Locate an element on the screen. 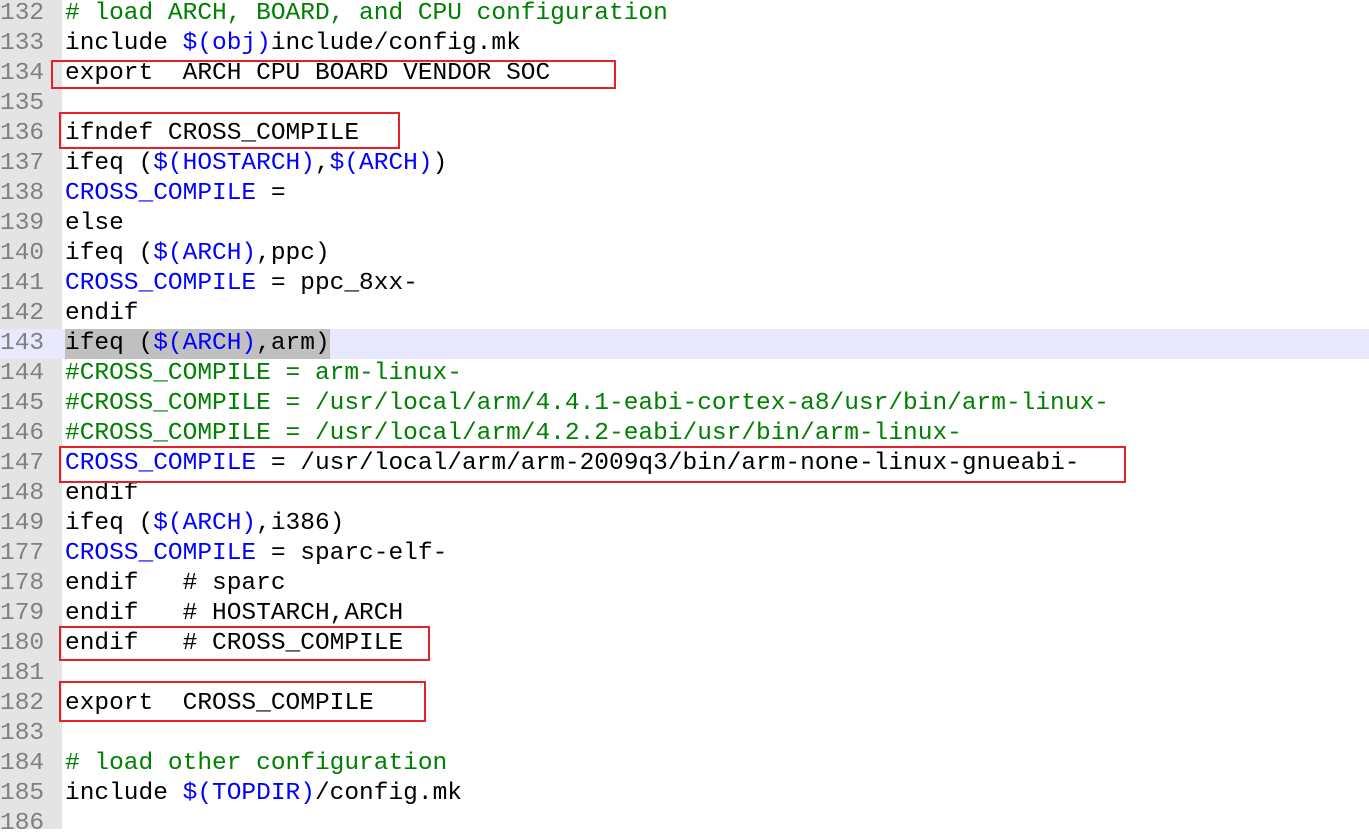 Image resolution: width=1369 pixels, height=839 pixels. code-line: 148 endif is located at coordinates (684, 494).